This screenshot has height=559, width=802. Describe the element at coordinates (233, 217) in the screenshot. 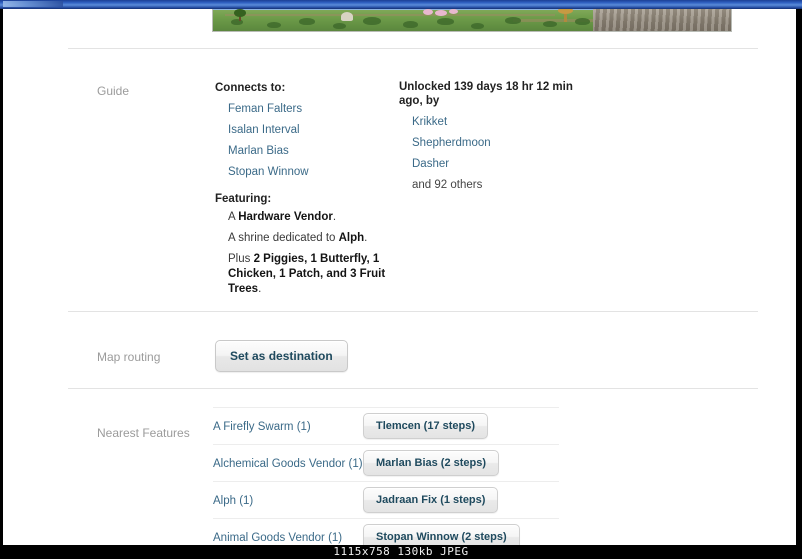

I see `featuring-pre: A` at that location.